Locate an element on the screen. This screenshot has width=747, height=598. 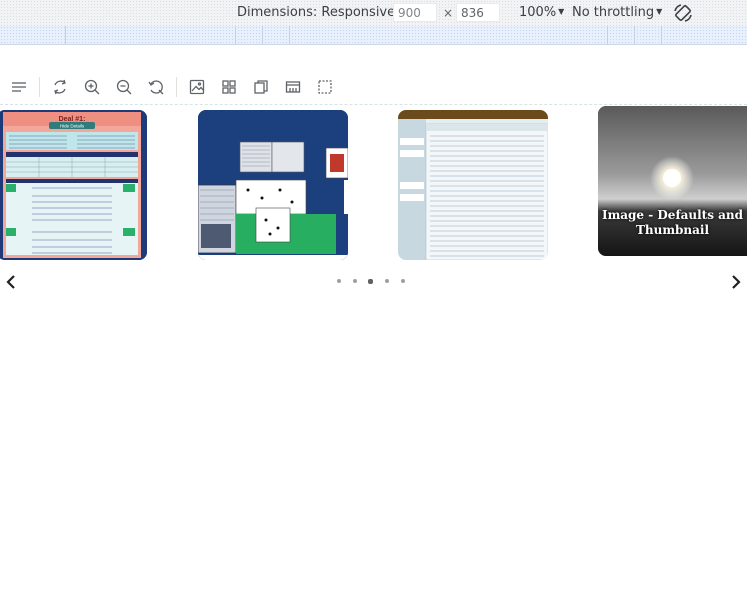
zoom-label: 100% is located at coordinates (538, 12).